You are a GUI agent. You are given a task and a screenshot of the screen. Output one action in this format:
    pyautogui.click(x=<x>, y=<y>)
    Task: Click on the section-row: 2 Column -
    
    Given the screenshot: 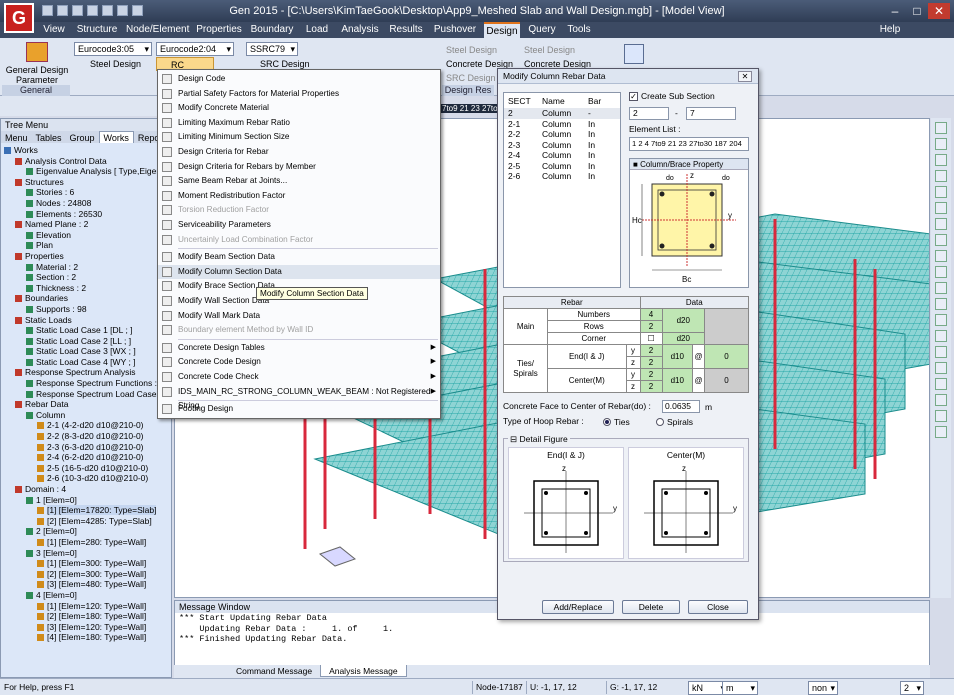 What is the action you would take?
    pyautogui.click(x=562, y=113)
    